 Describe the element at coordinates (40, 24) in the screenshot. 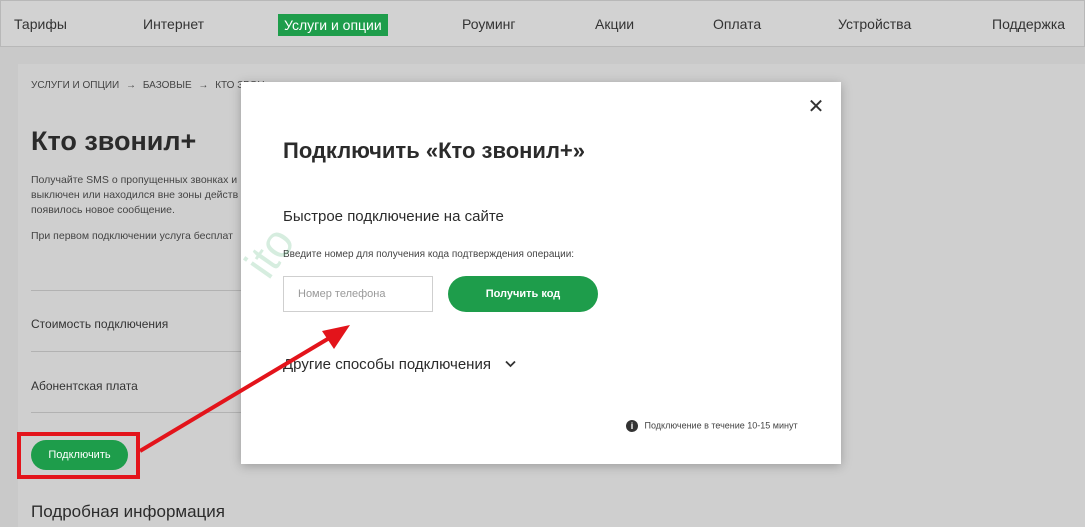

I see `nav-item-tariffs: Тарифы` at that location.